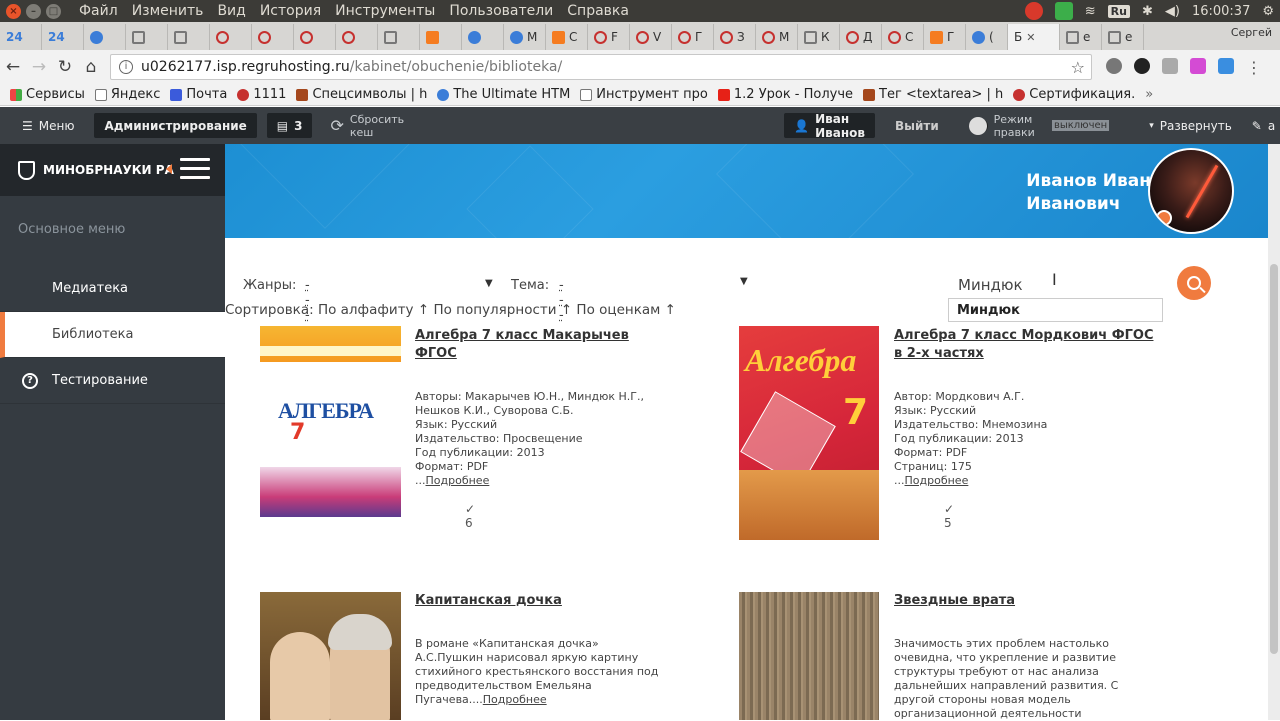 Image resolution: width=1280 pixels, height=721 pixels. I want to click on logout-button: Выйти, so click(917, 125).